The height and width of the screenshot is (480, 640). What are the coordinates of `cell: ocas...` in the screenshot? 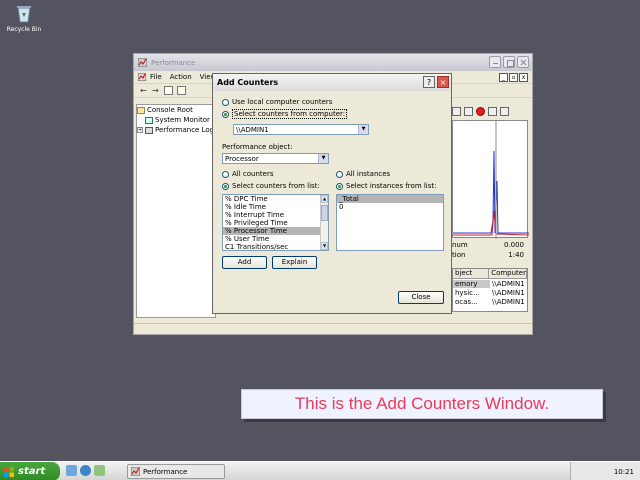 It's located at (466, 301).